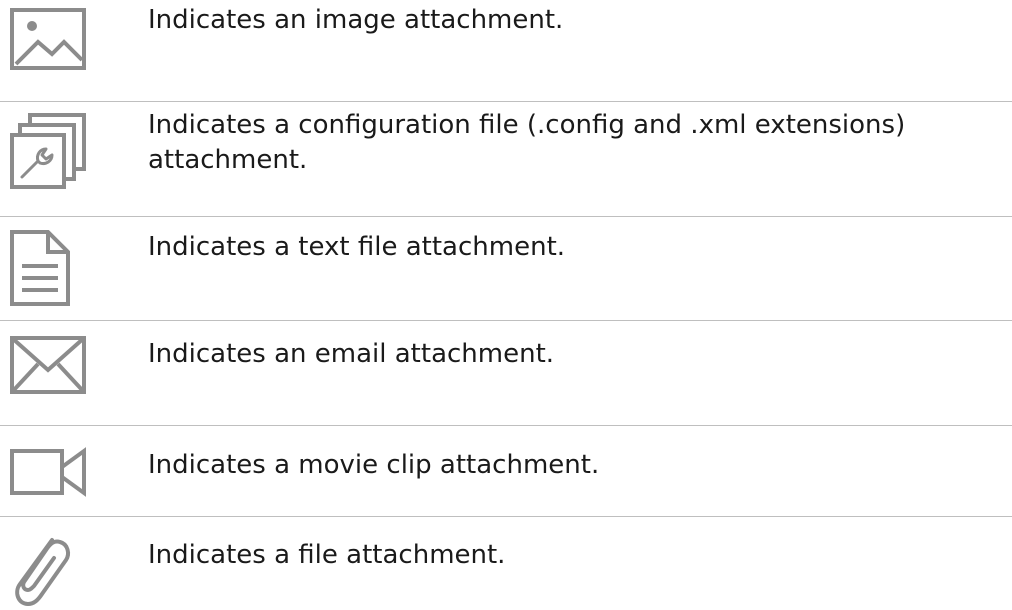 The image size is (1012, 610). What do you see at coordinates (41, 268) in the screenshot?
I see `text-file-icon` at bounding box center [41, 268].